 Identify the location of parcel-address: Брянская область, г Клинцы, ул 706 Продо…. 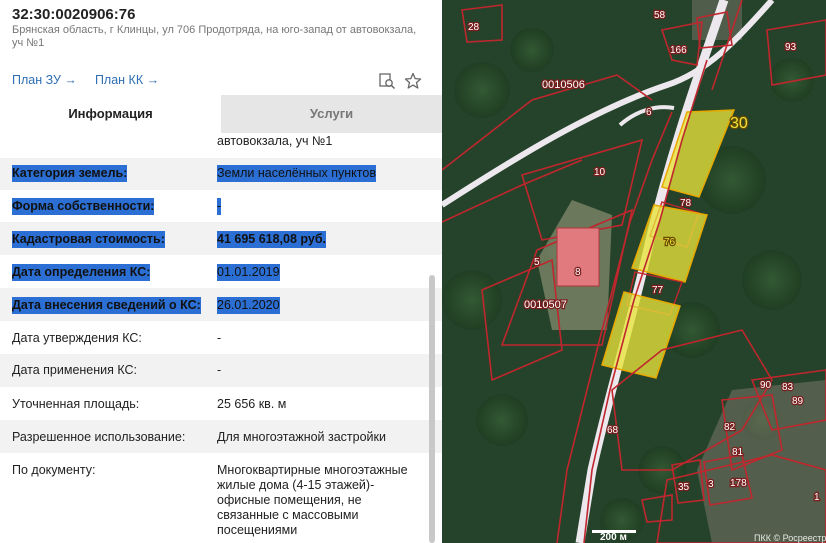
(214, 36).